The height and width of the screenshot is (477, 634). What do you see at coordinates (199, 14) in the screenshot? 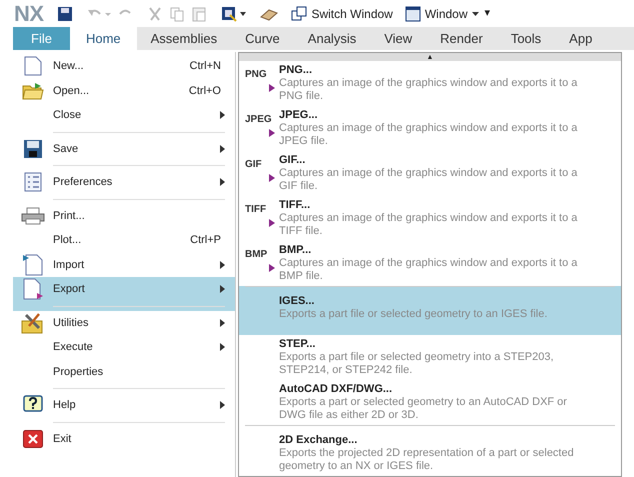
I see `paste-icon` at bounding box center [199, 14].